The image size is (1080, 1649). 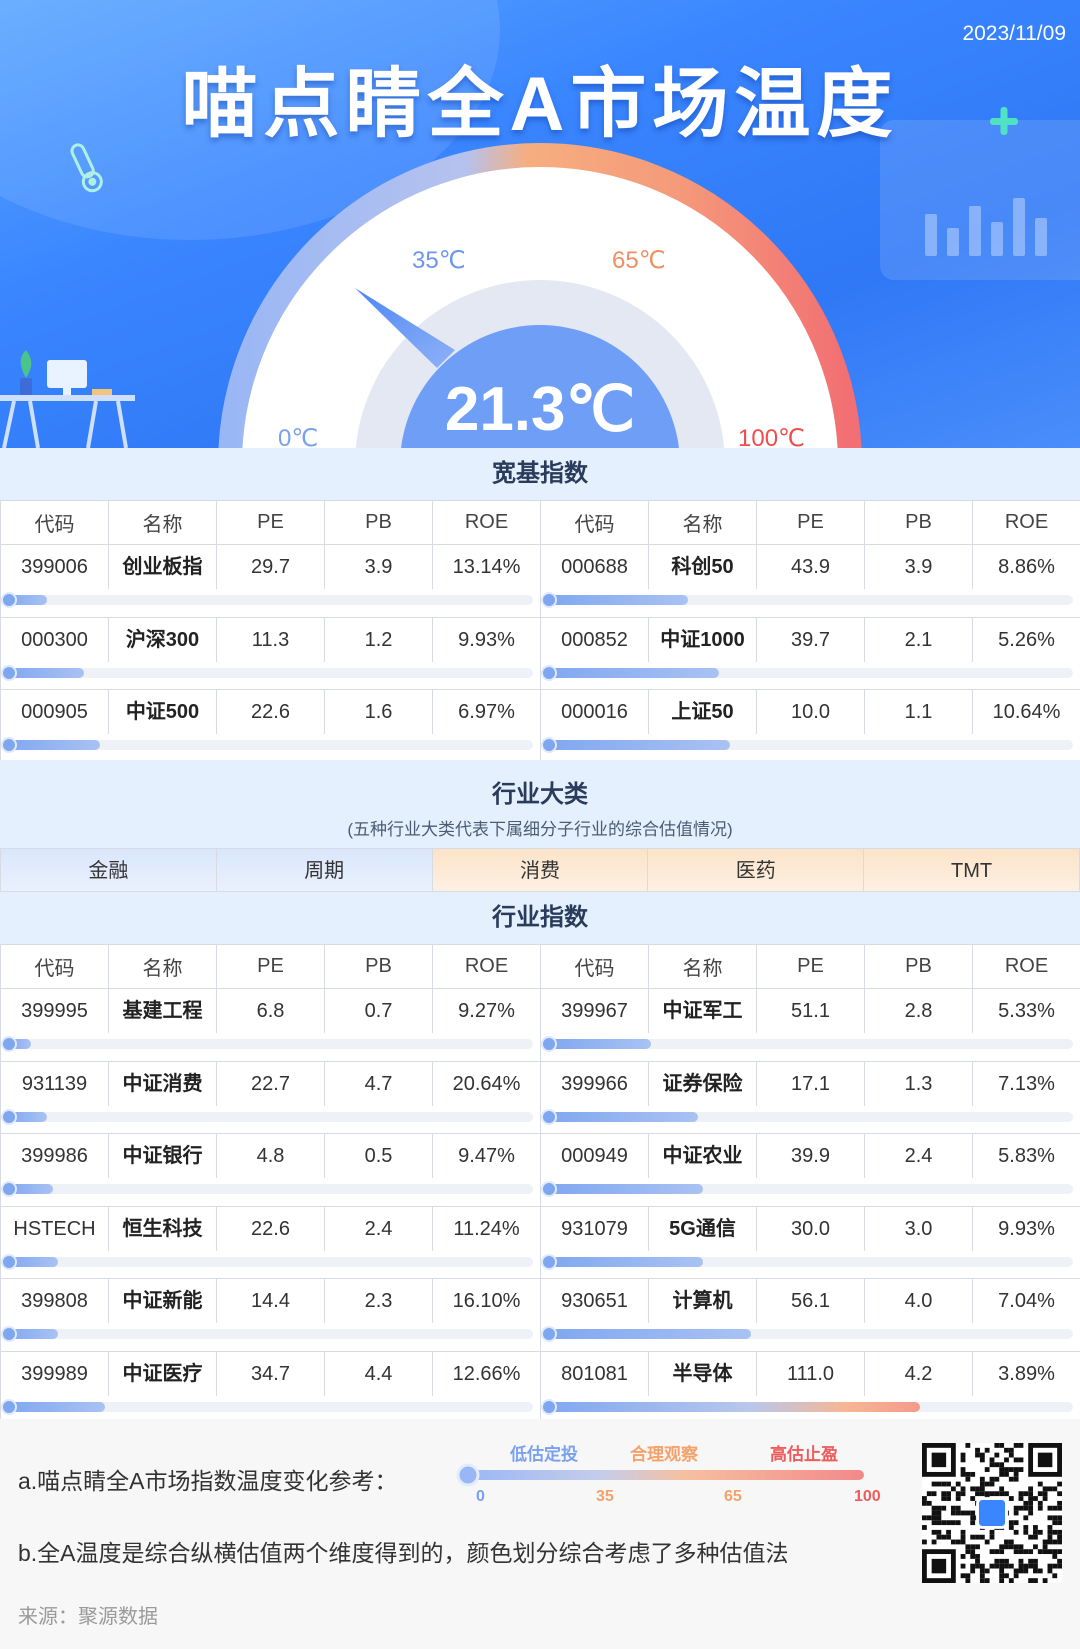 I want to click on note-b: b.全A温度是综合纵横估值两个维度得到的，颜色划分综合考虑了多种估值法, so click(x=403, y=1553).